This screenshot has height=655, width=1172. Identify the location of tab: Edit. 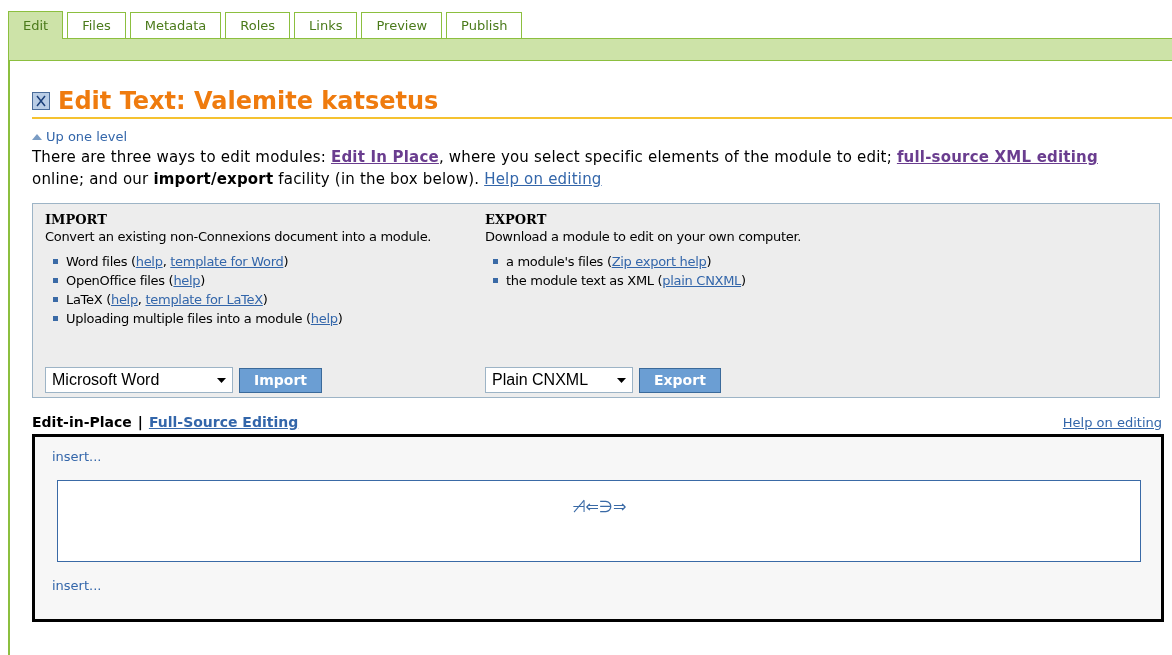
(36, 25).